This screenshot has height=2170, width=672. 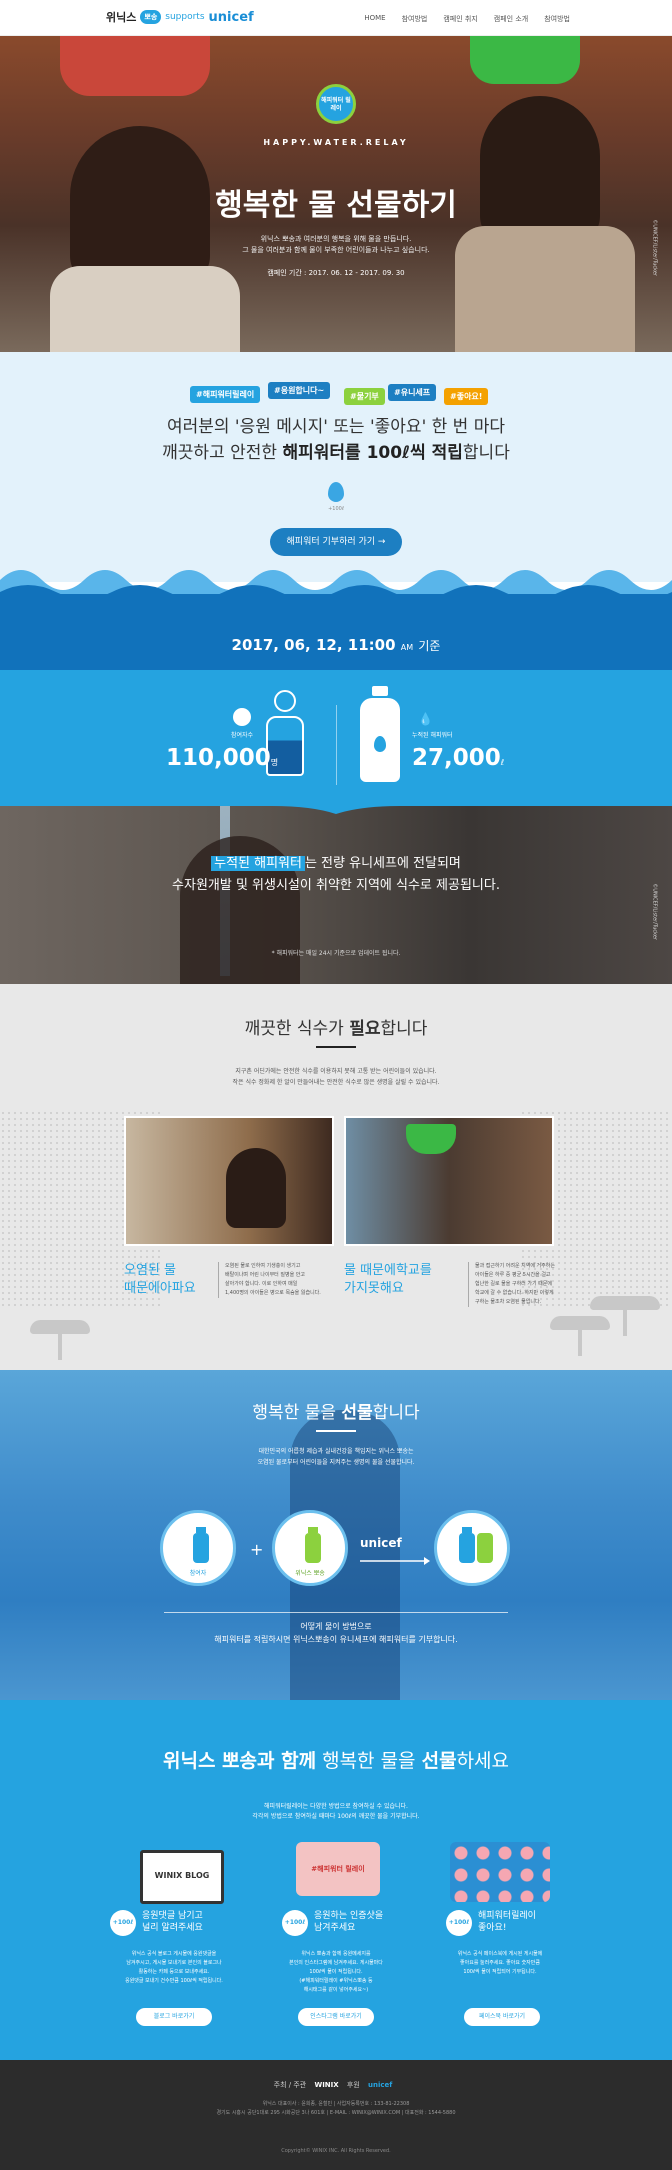 I want to click on clean-title-bold: 필요, so click(x=365, y=1029).